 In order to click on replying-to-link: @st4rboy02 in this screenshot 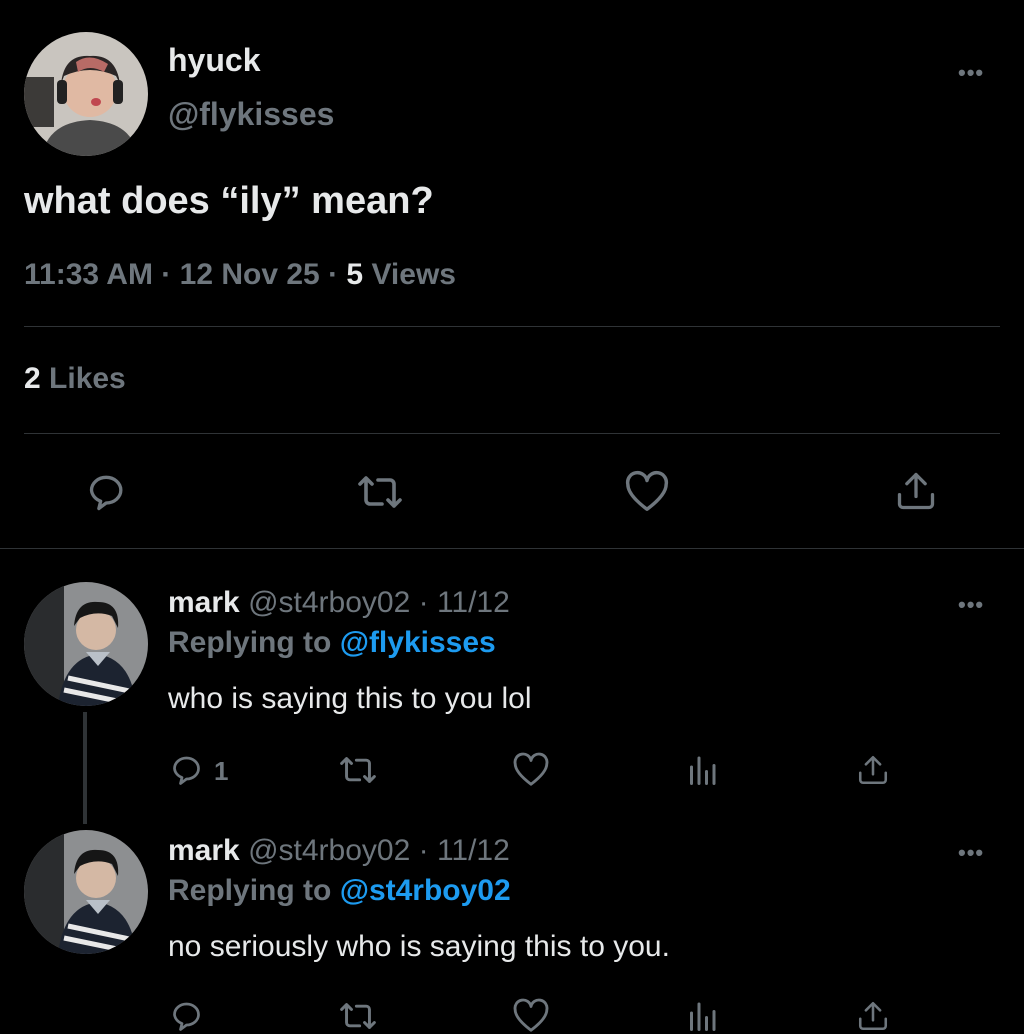, I will do `click(425, 890)`.